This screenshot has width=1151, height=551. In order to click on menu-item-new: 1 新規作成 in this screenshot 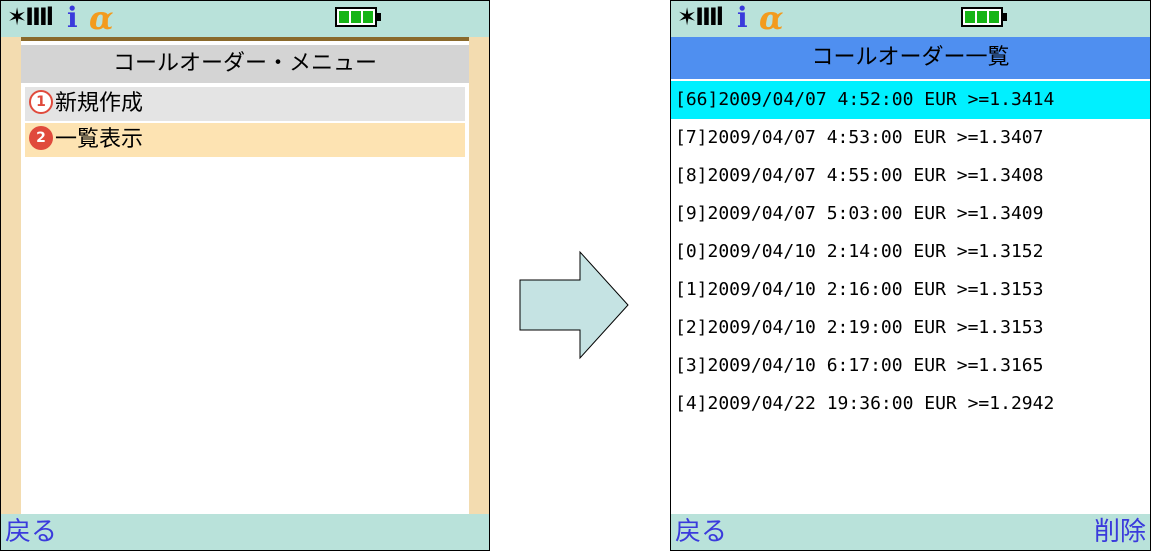, I will do `click(245, 104)`.